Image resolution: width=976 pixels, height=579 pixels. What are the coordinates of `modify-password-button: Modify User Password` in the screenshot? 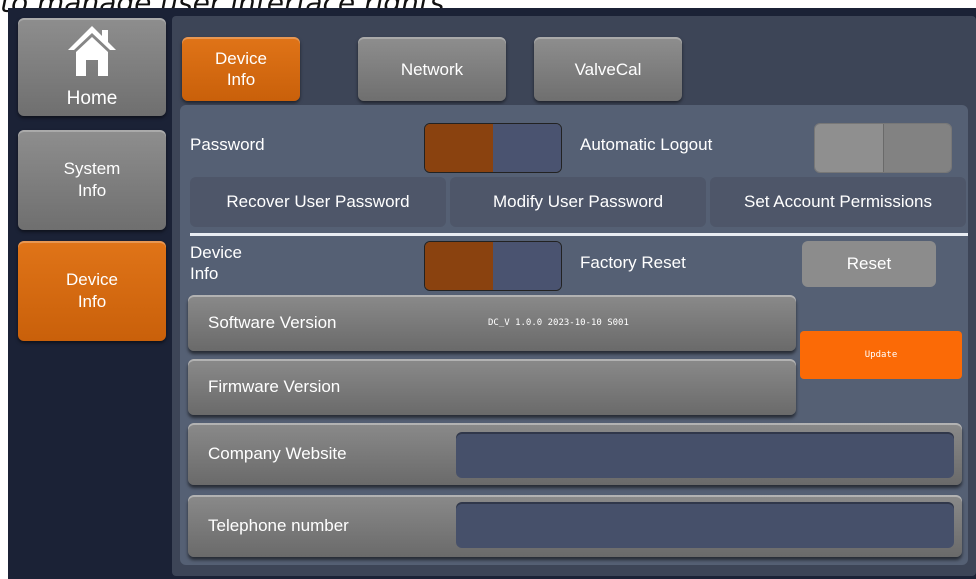 It's located at (578, 202).